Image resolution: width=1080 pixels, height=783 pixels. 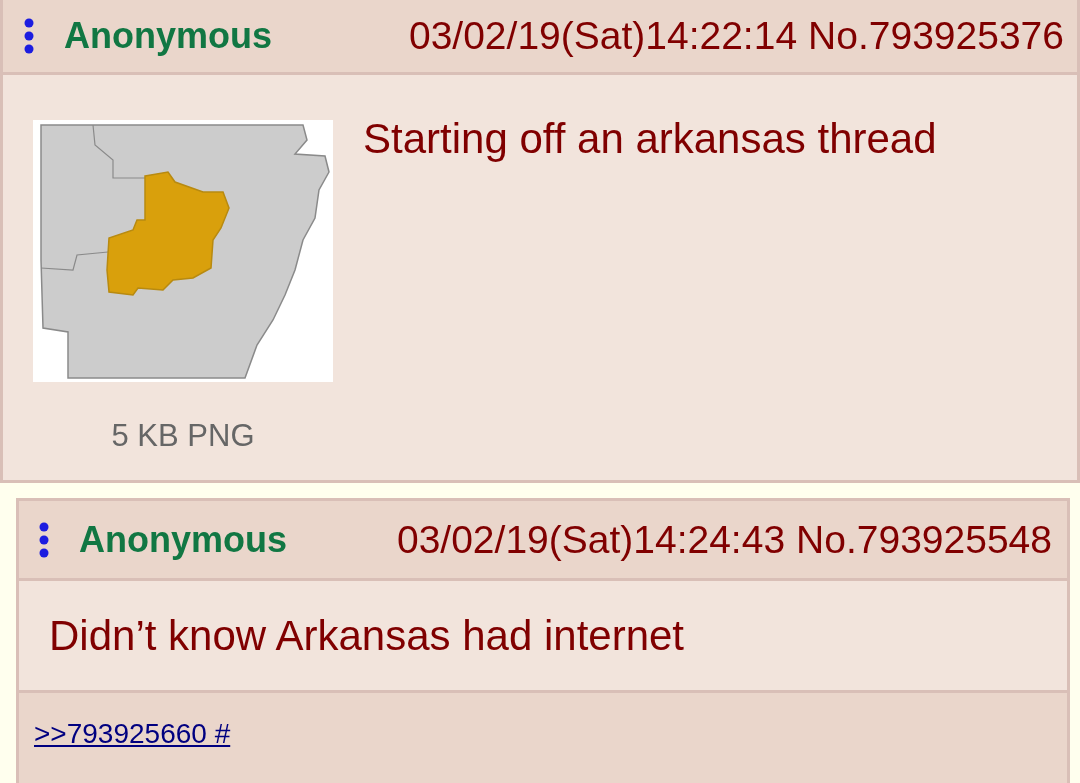 What do you see at coordinates (132, 733) in the screenshot?
I see `reply-link: >>793925660 #` at bounding box center [132, 733].